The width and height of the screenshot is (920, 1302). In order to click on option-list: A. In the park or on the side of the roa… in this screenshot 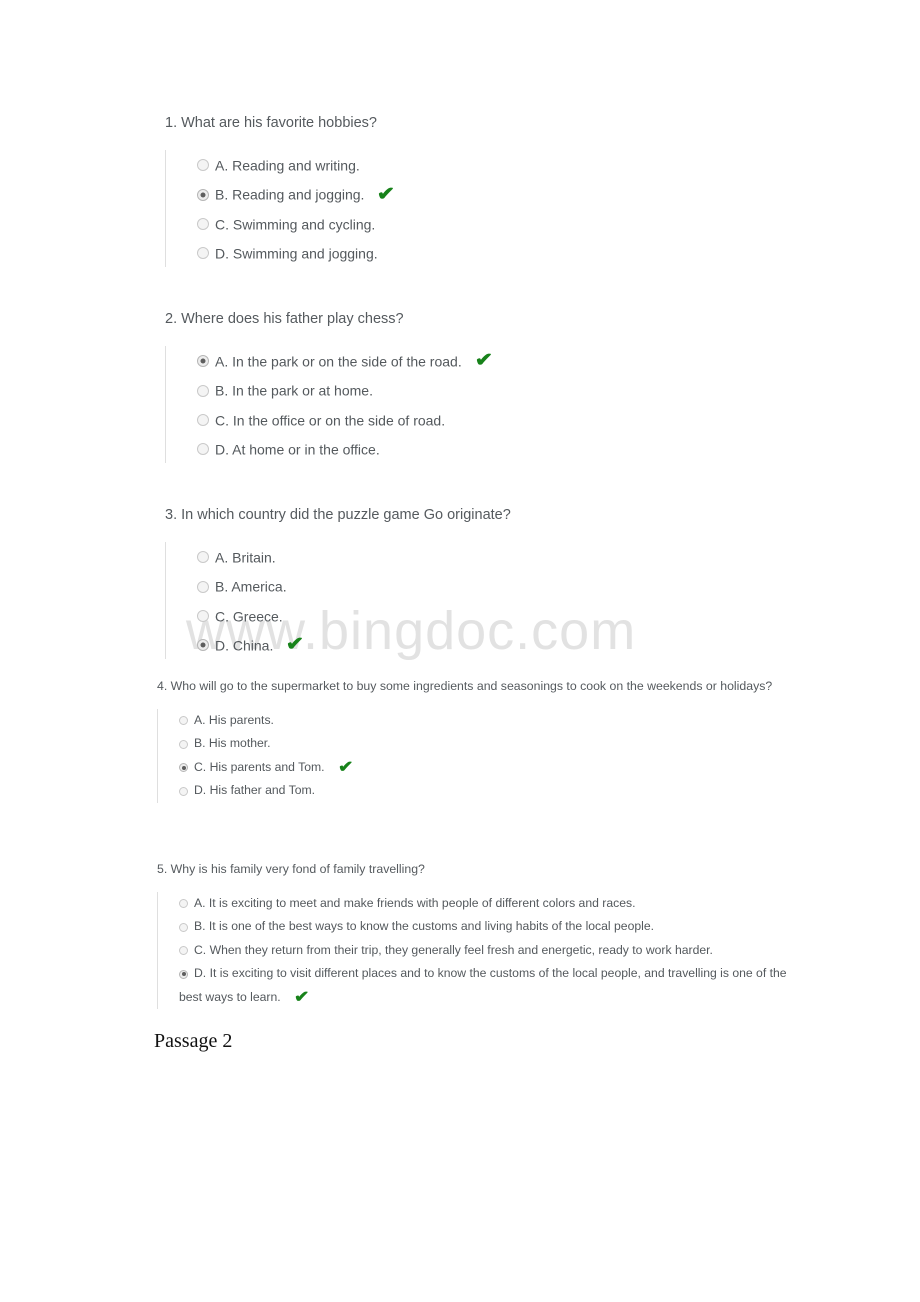, I will do `click(465, 405)`.